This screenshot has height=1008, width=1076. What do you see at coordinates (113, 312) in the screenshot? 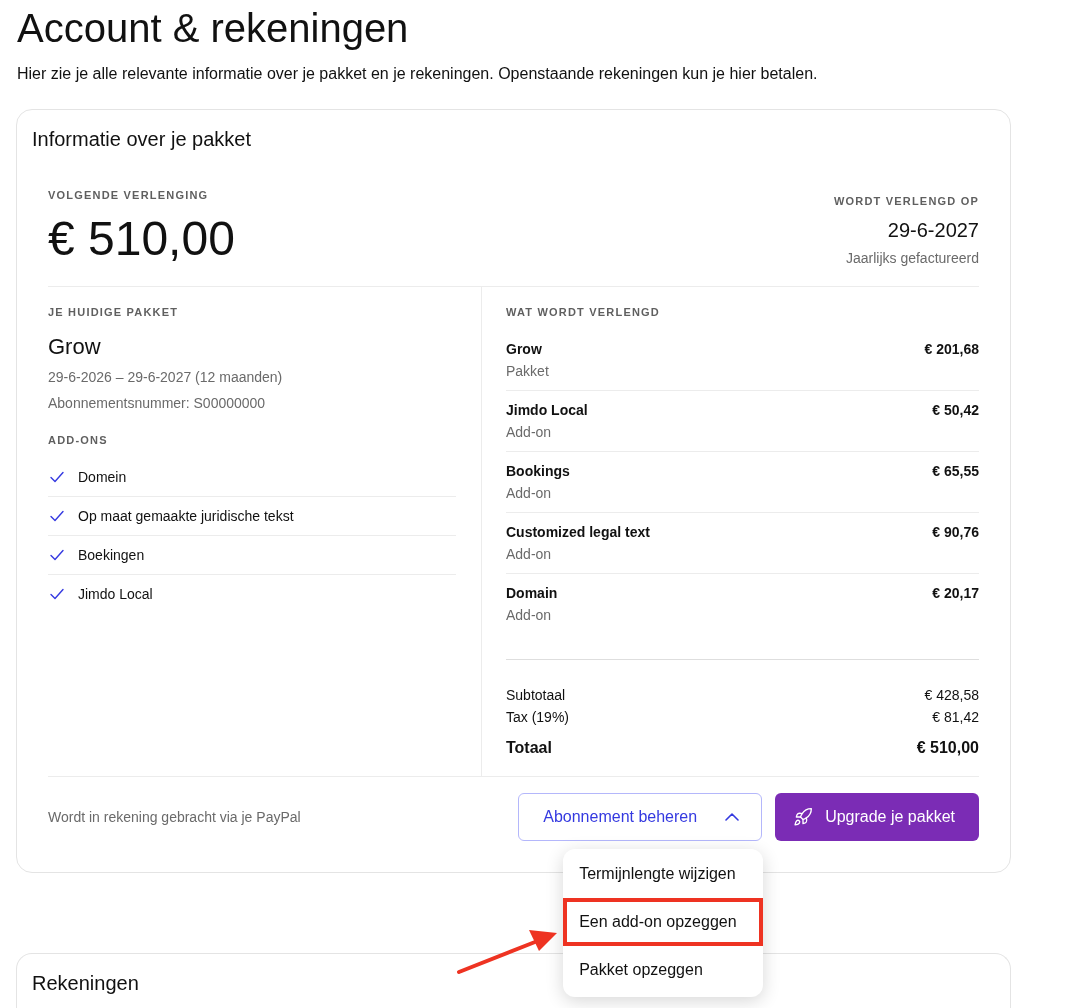
I see `section-label: JE HUIDIGE PAKKET` at bounding box center [113, 312].